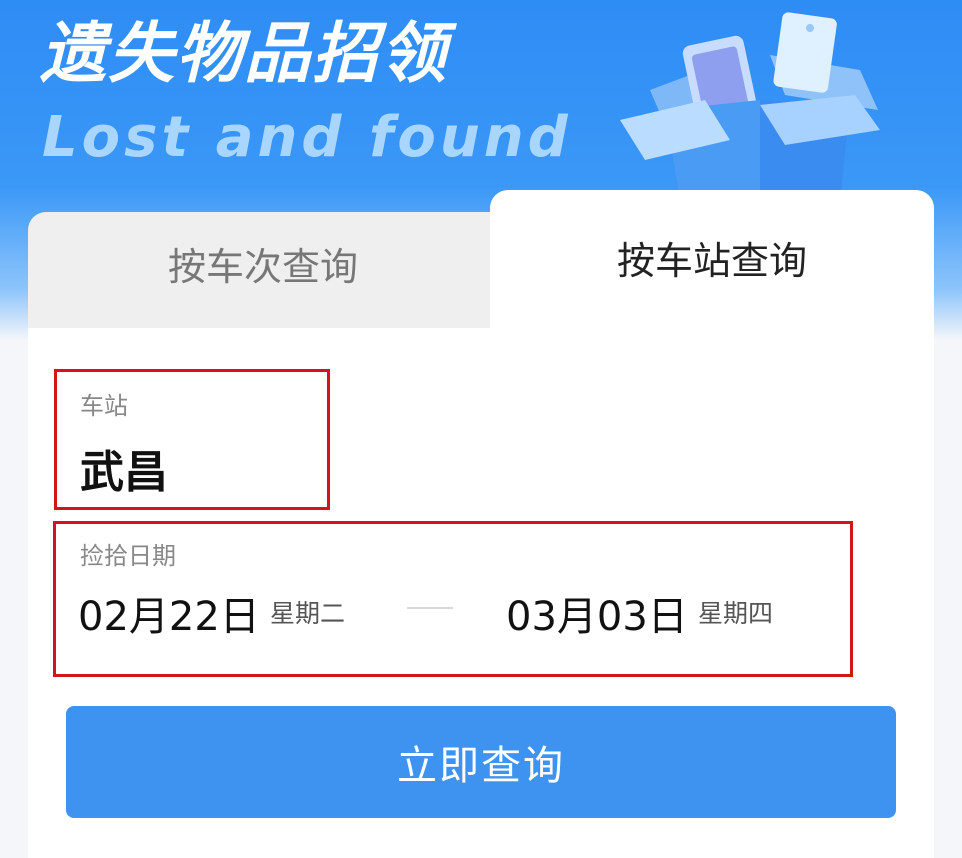 Image resolution: width=962 pixels, height=858 pixels. I want to click on search-button: 立即查询, so click(481, 762).